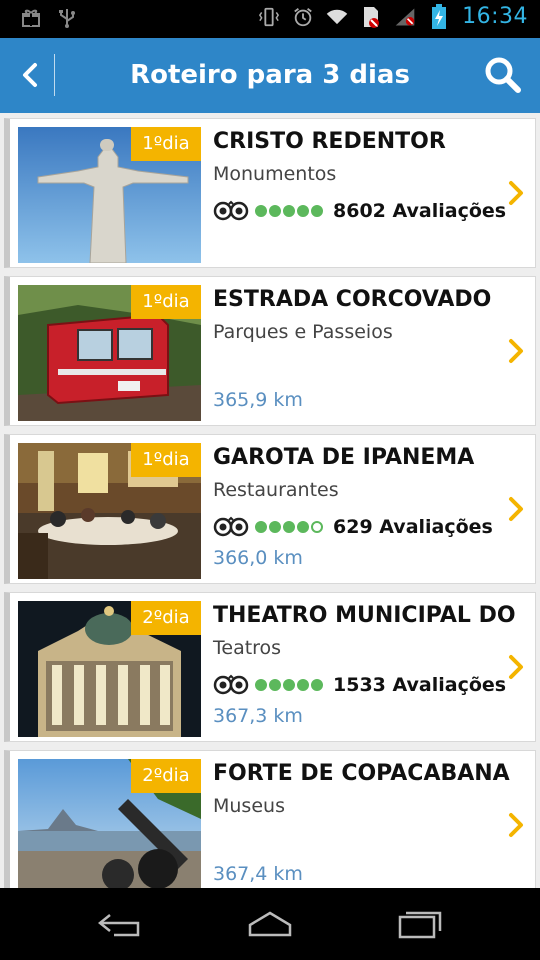 The image size is (540, 960). What do you see at coordinates (420, 685) in the screenshot?
I see `review-count: 1533 Avaliações` at bounding box center [420, 685].